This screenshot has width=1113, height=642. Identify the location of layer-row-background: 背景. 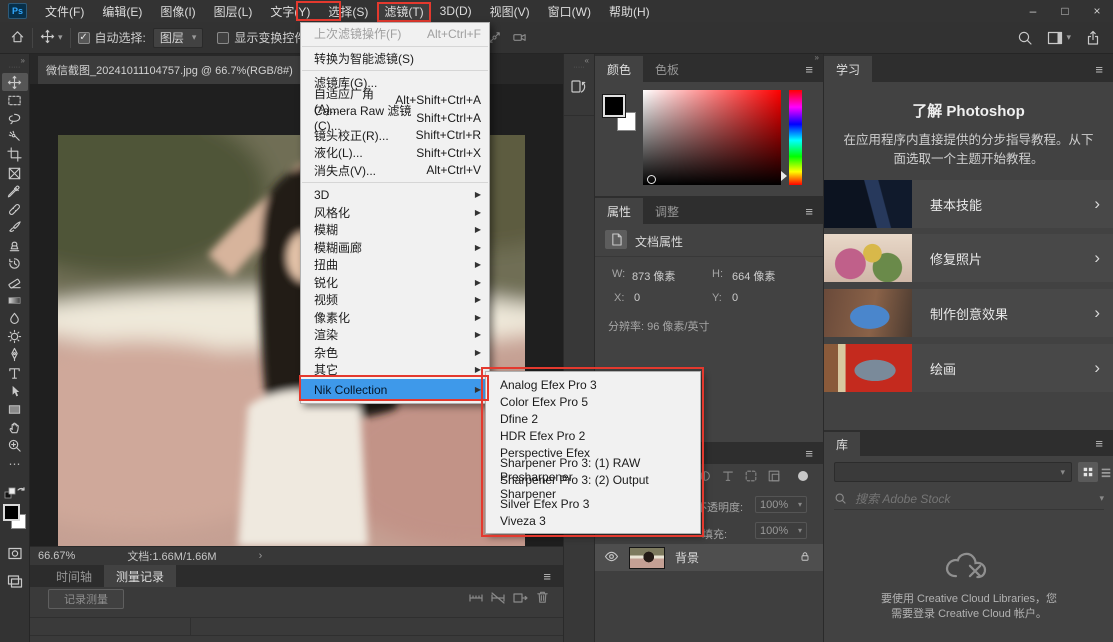
(709, 557).